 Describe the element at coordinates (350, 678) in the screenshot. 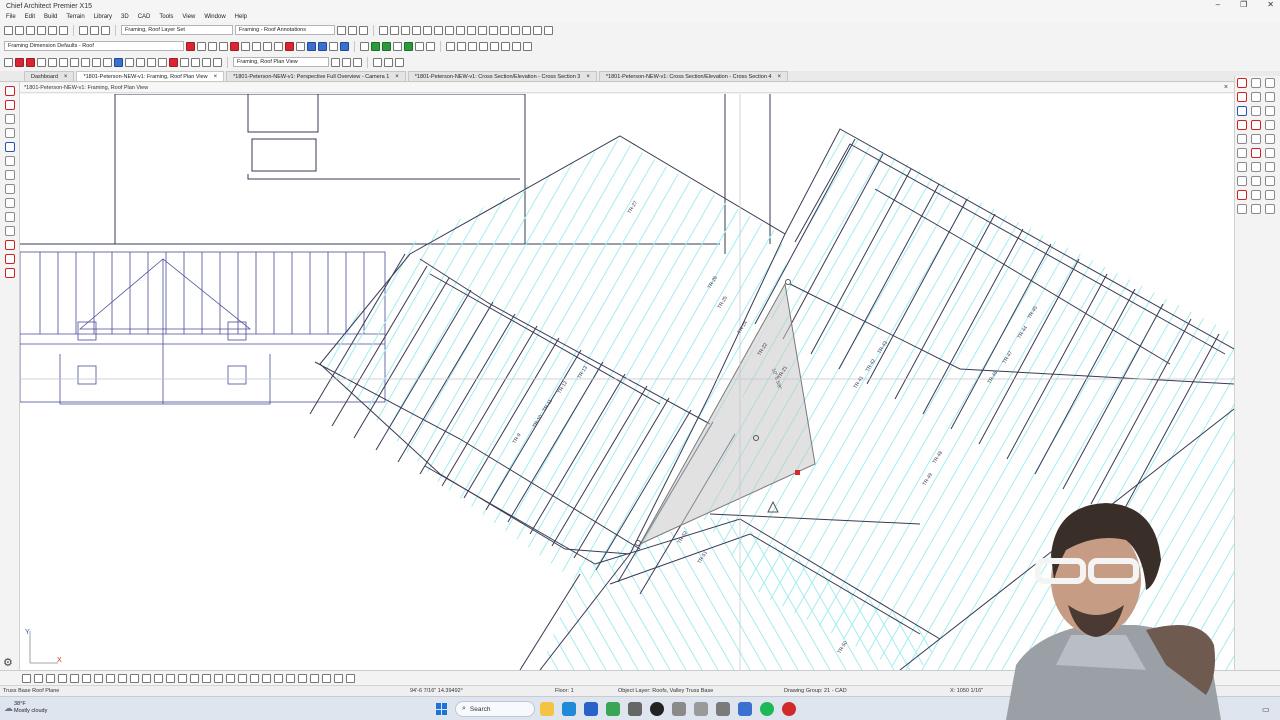

I see `blank-icon` at that location.